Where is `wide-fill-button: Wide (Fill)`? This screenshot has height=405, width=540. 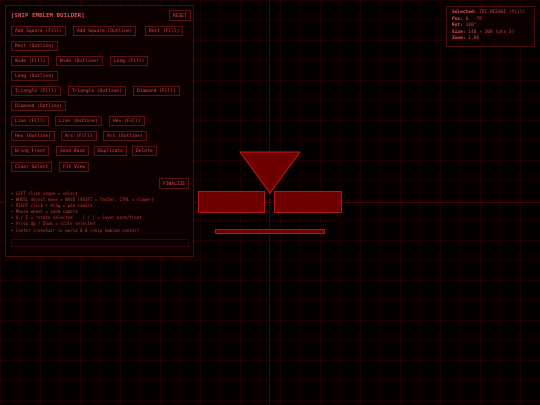
wide-fill-button: Wide (Fill) is located at coordinates (30, 61).